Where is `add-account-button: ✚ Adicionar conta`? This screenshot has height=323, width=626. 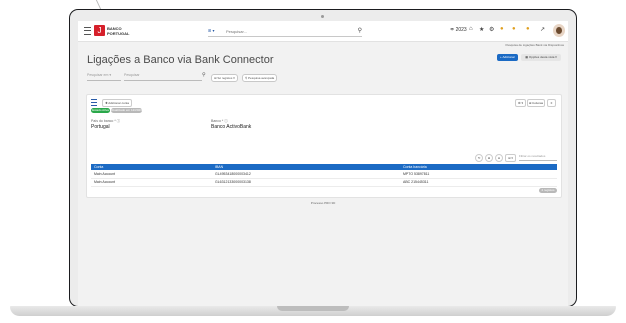 add-account-button: ✚ Adicionar conta is located at coordinates (117, 103).